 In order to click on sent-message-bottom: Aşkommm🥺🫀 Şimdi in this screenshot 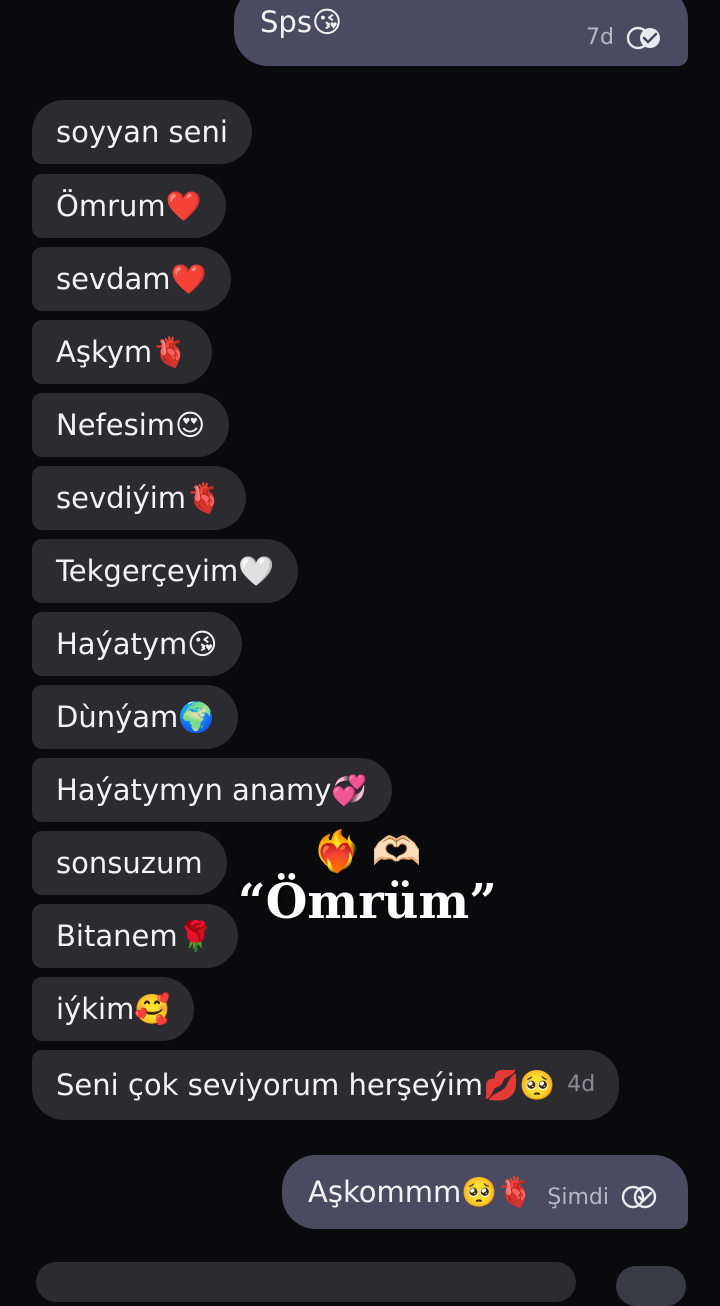, I will do `click(485, 1192)`.